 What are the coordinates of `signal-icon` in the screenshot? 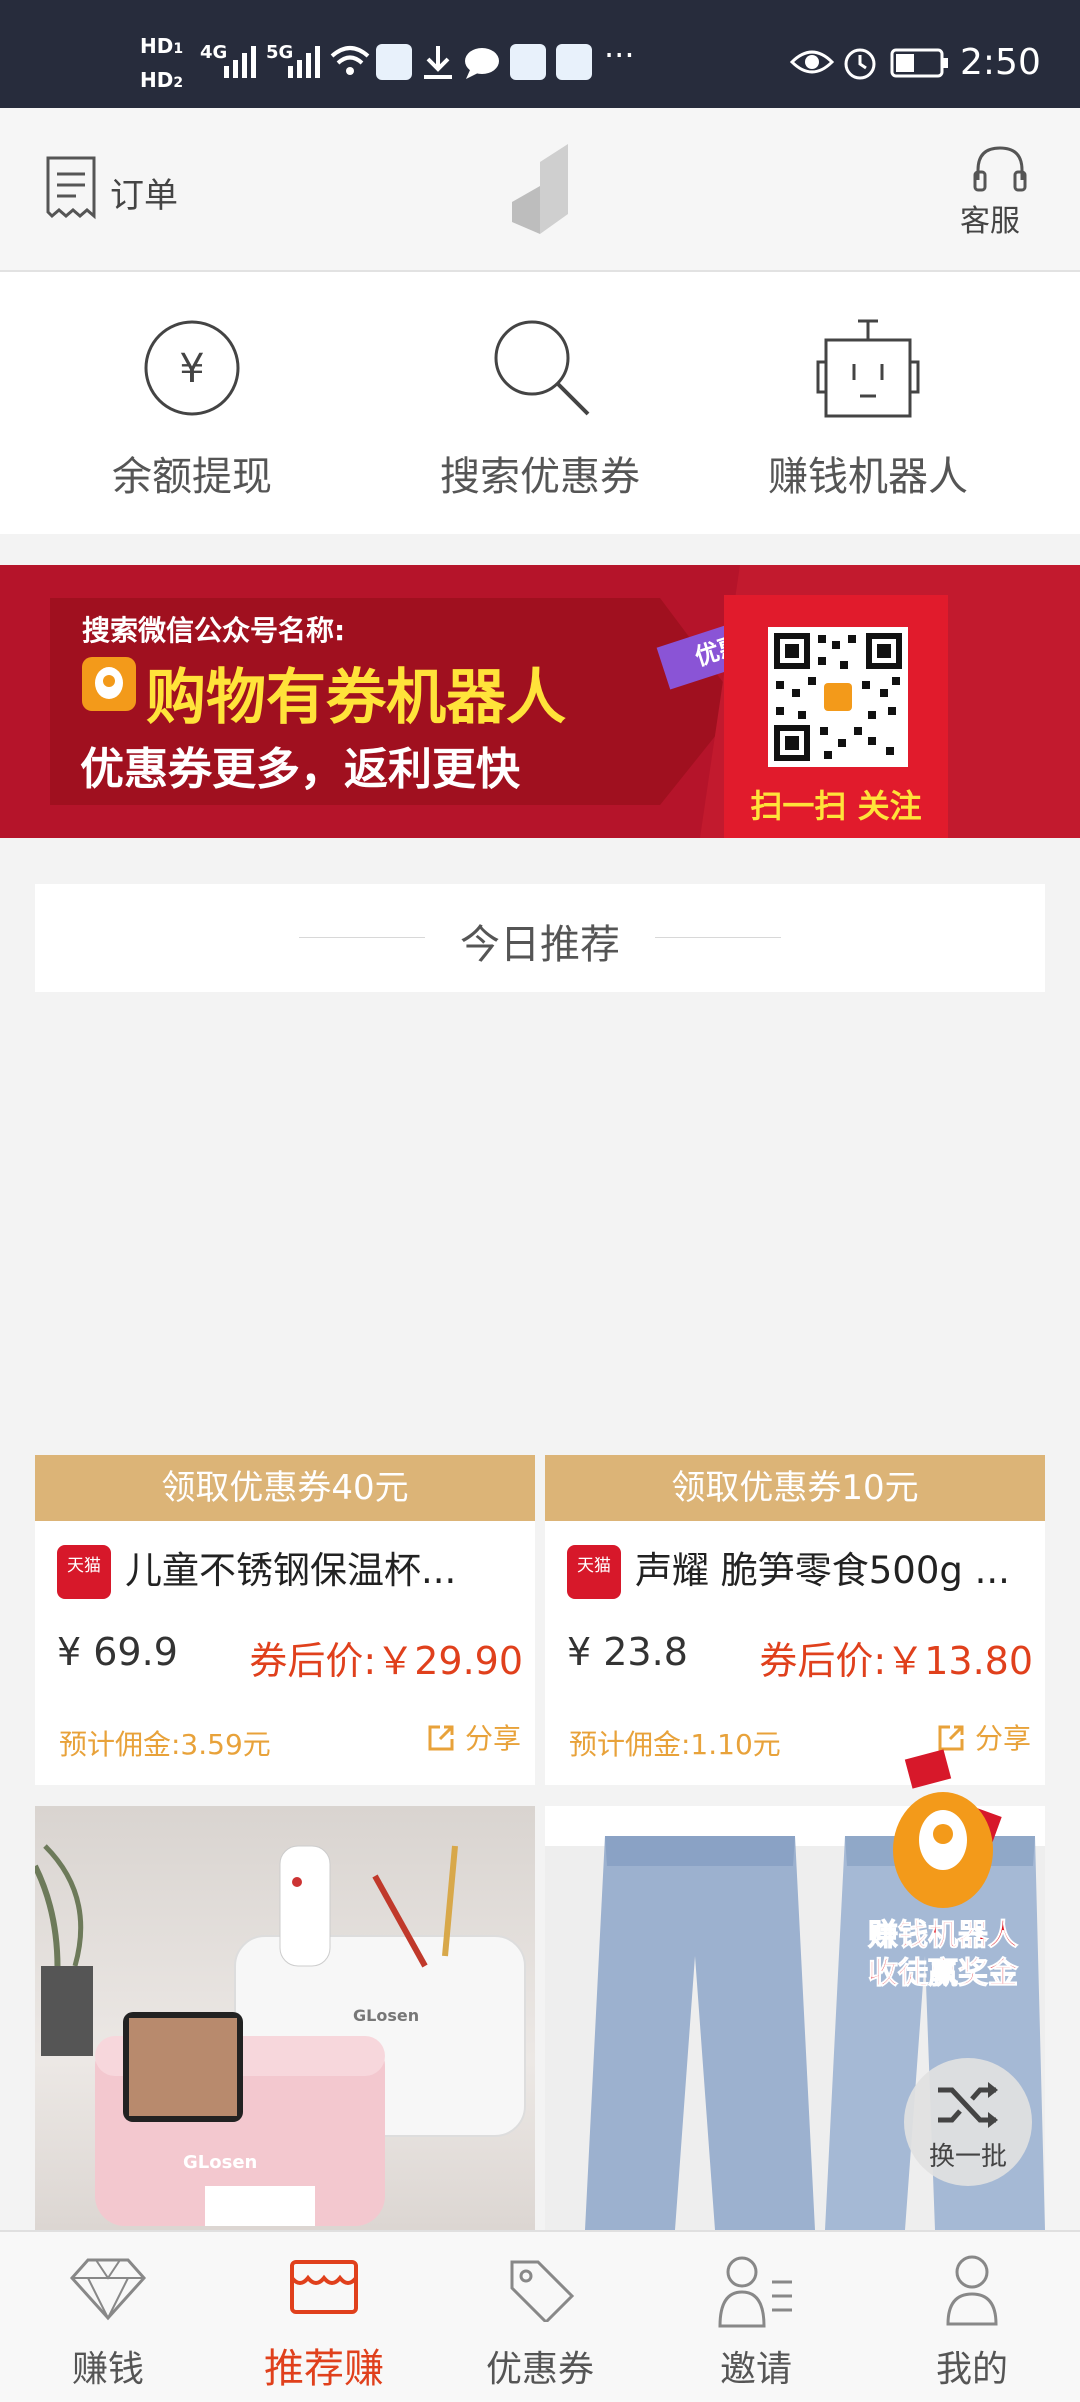 It's located at (240, 62).